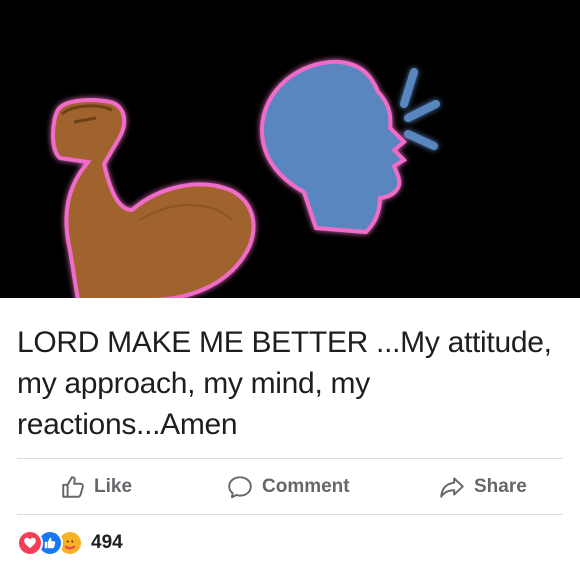 The height and width of the screenshot is (580, 580). I want to click on divider-top, so click(290, 458).